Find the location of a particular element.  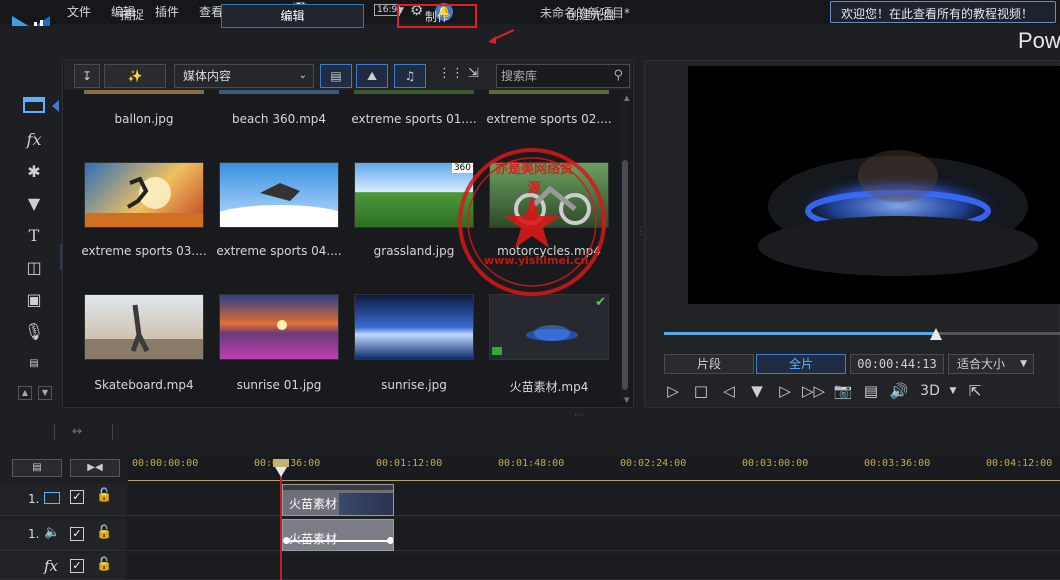

thumbnail: ✔ is located at coordinates (549, 327).